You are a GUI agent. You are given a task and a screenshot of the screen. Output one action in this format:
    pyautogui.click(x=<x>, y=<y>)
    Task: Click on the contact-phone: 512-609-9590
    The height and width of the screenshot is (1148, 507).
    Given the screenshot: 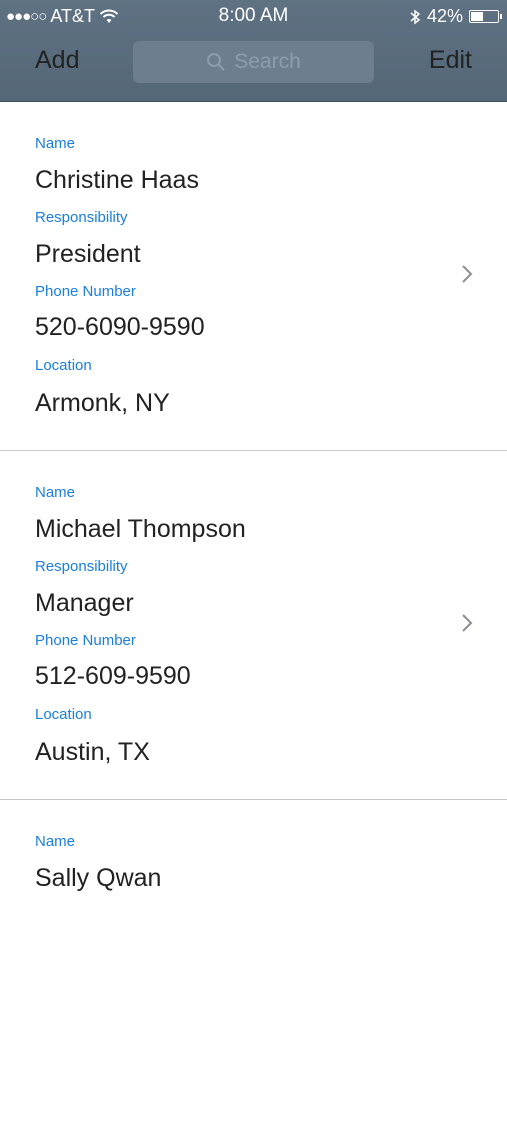 What is the action you would take?
    pyautogui.click(x=113, y=676)
    